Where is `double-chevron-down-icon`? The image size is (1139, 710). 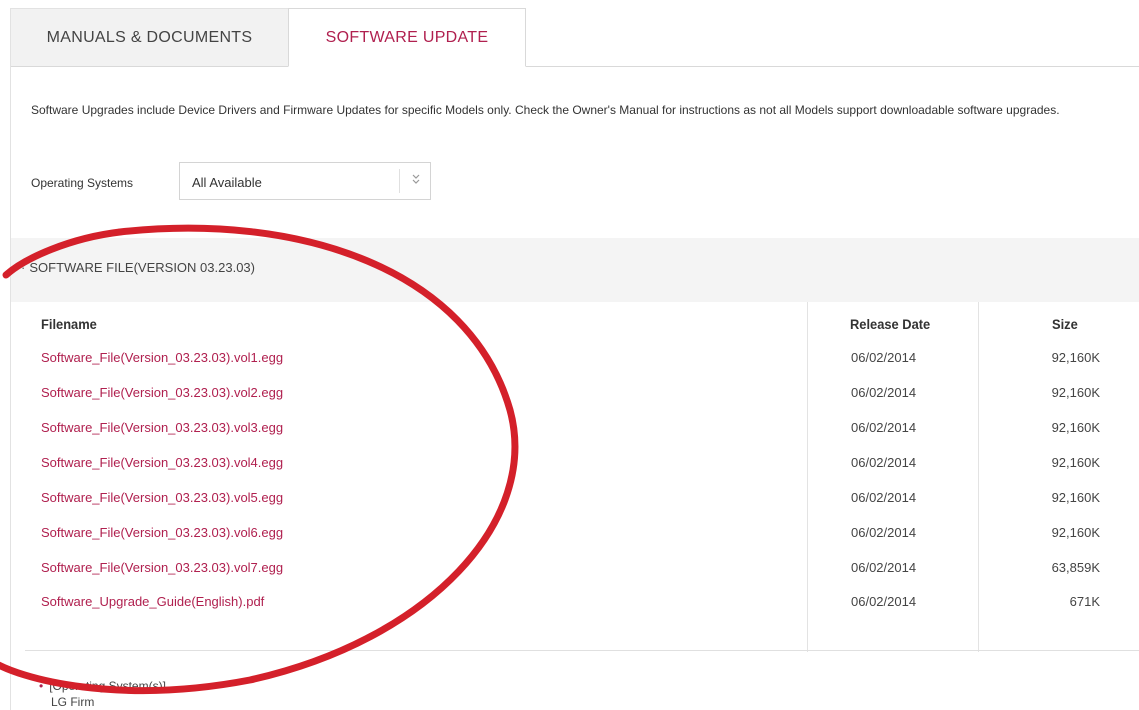
double-chevron-down-icon is located at coordinates (416, 180).